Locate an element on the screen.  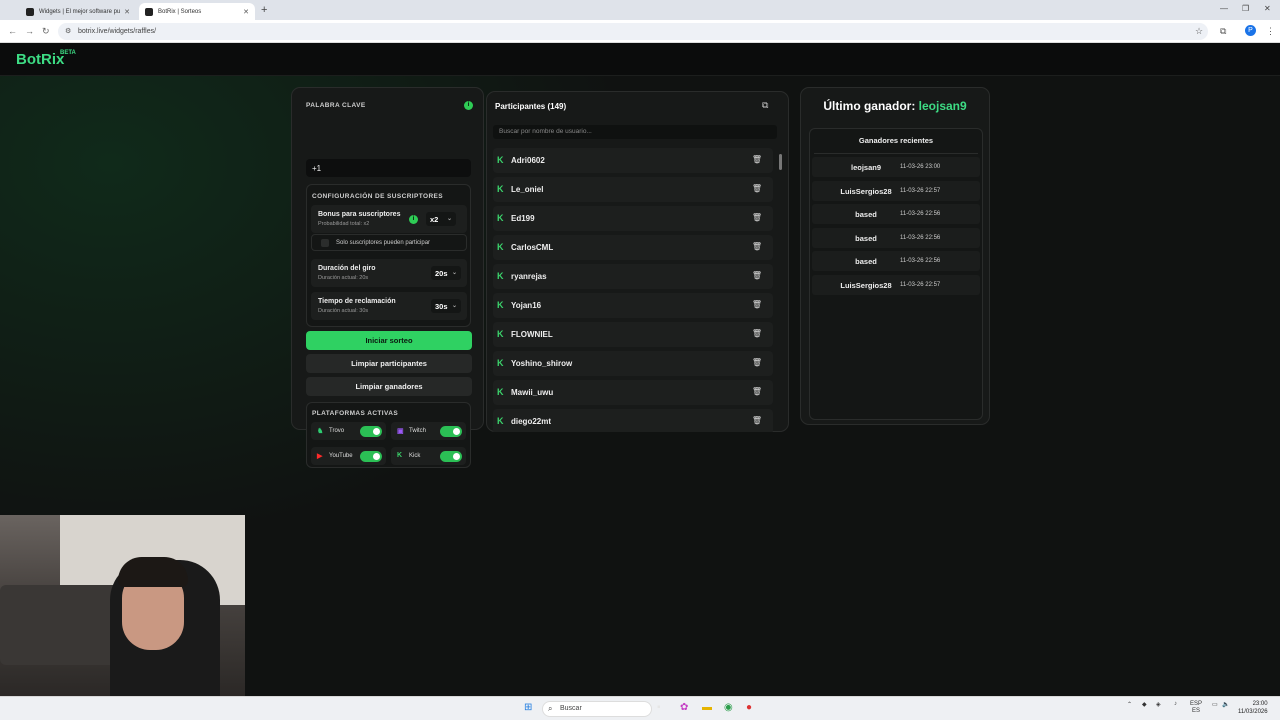
subs-config-label: CONFIGURACIÓN DE SUSCRIPTORES is located at coordinates (378, 196).